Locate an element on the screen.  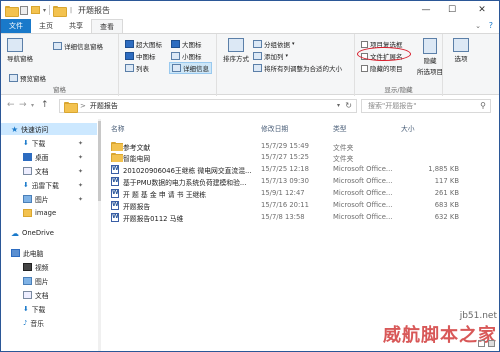
nav-item-desktop: 桌面 ✦ is located at coordinates (49, 157).